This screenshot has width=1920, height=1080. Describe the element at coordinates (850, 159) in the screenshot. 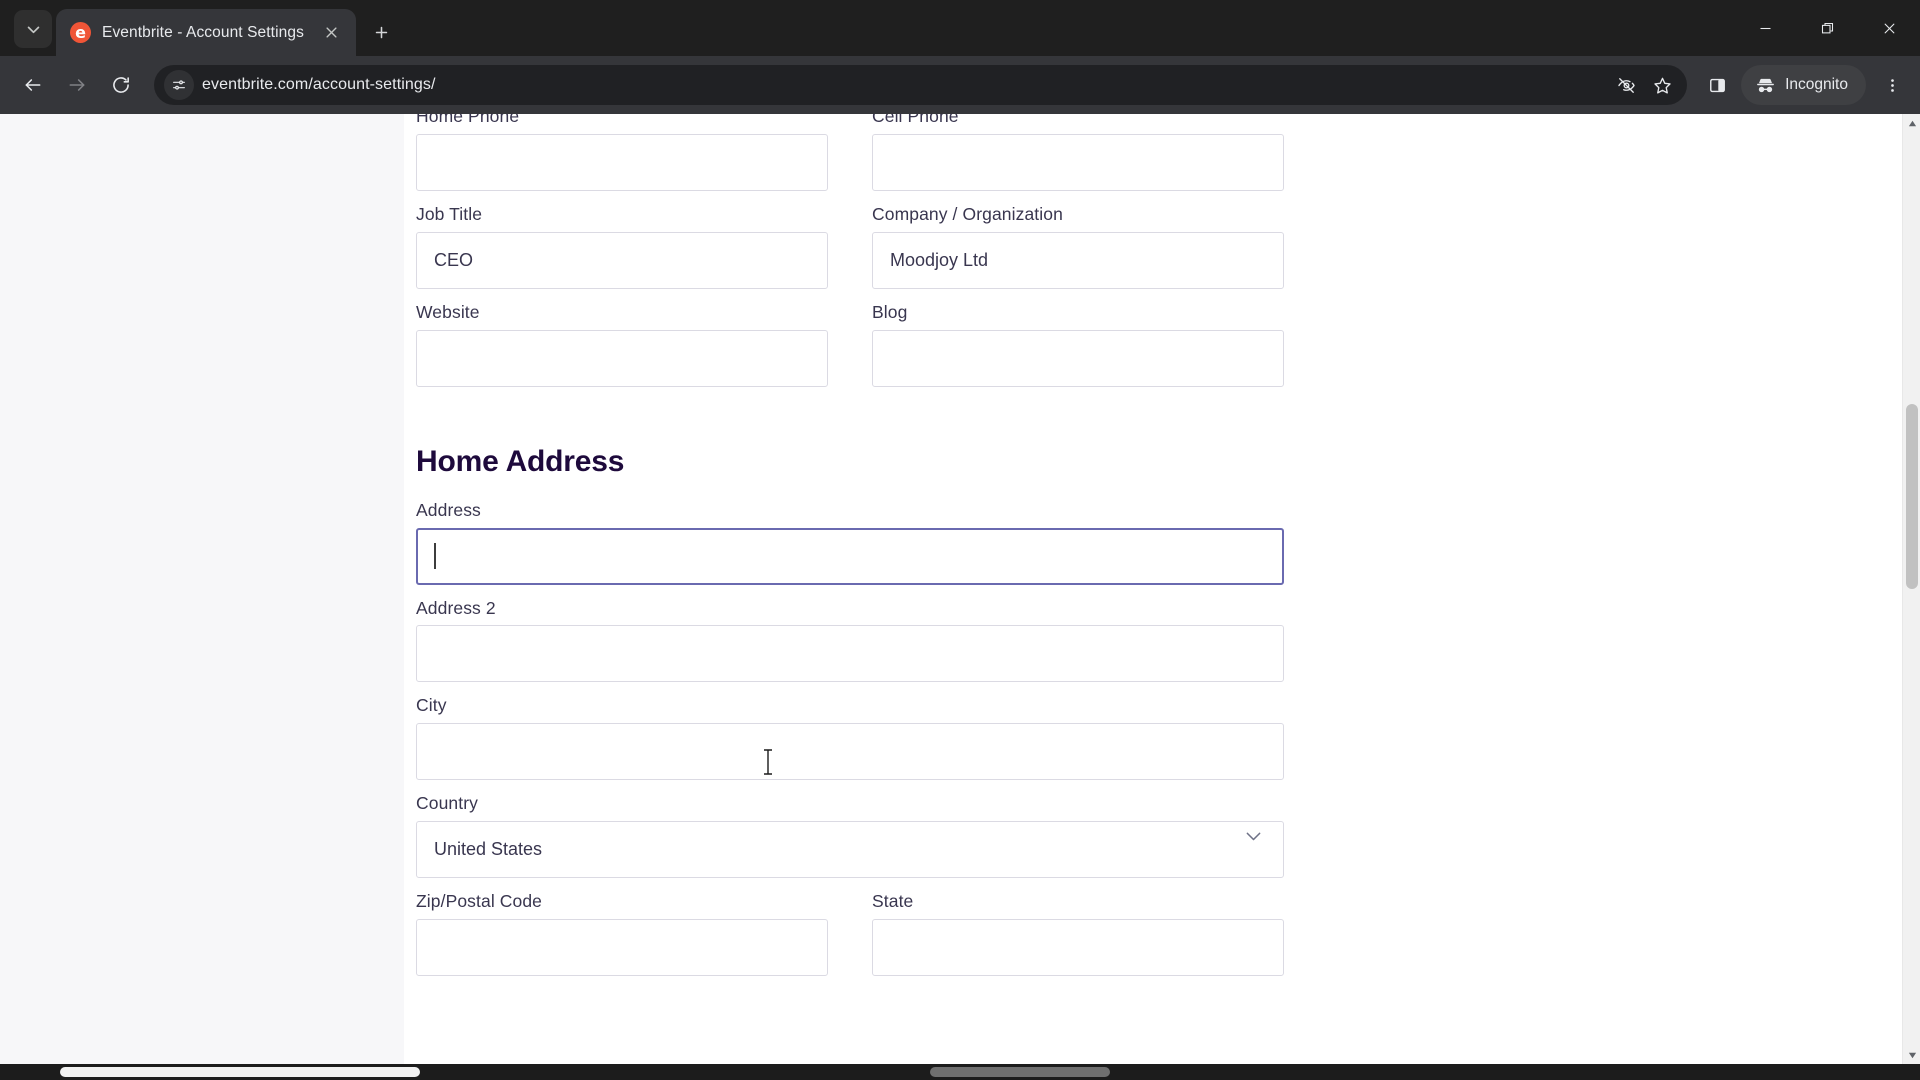

I see `phone-row: Home Phone Cell Phone` at that location.